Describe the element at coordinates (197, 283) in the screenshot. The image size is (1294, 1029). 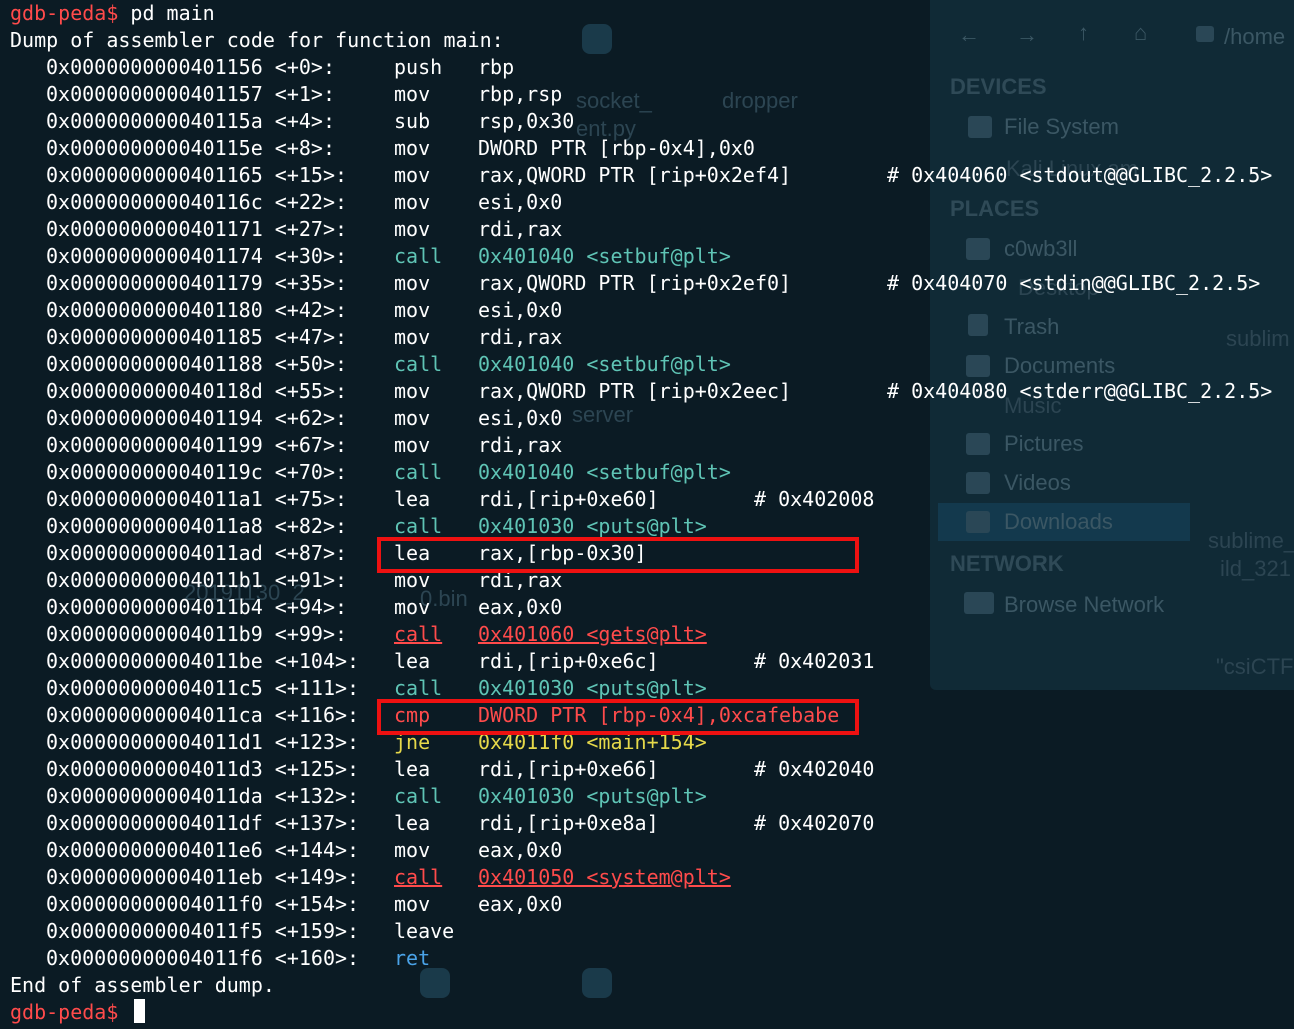
I see `instruction-address: 0x0000000000401179 <+35>:` at that location.